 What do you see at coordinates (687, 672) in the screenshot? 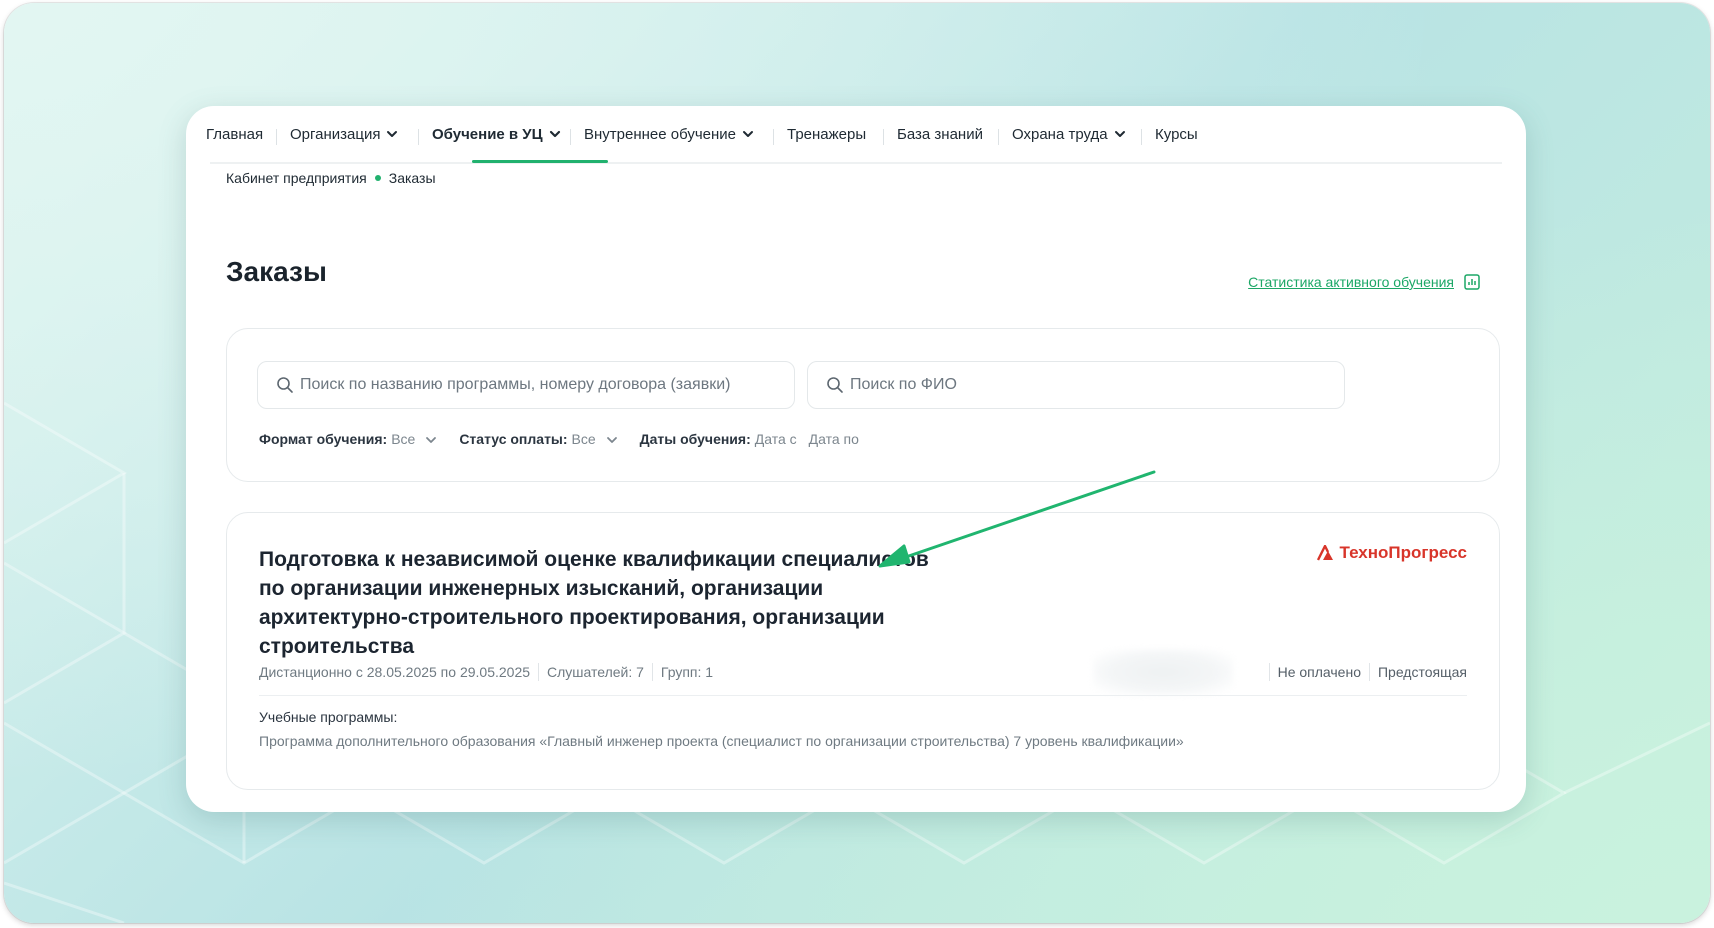
I see `order-groups: Групп: 1` at bounding box center [687, 672].